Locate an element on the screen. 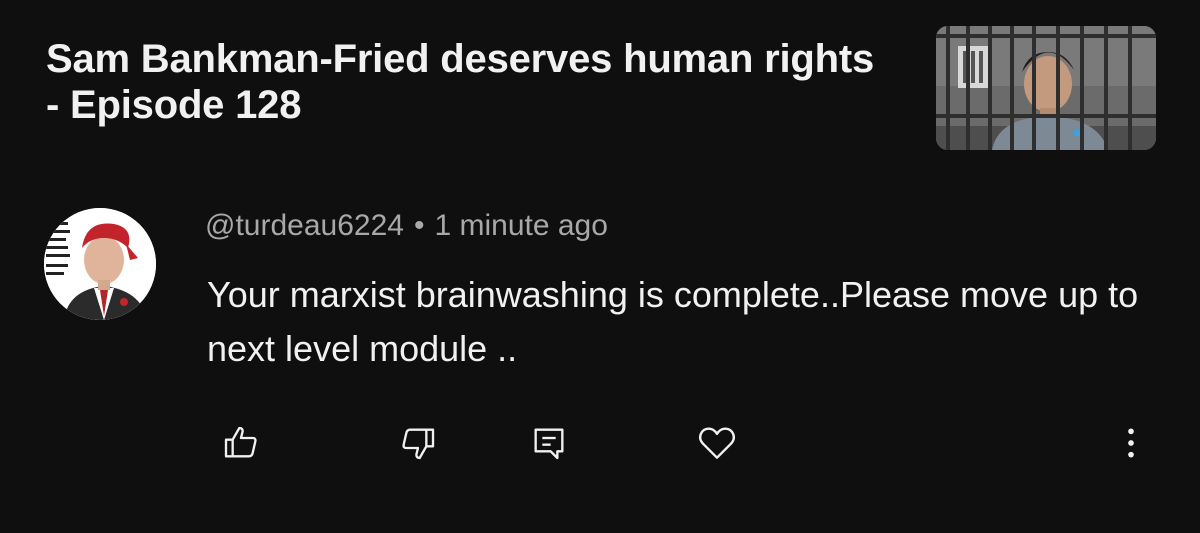 The height and width of the screenshot is (533, 1200). comment-author: @turdeau6224 is located at coordinates (304, 225).